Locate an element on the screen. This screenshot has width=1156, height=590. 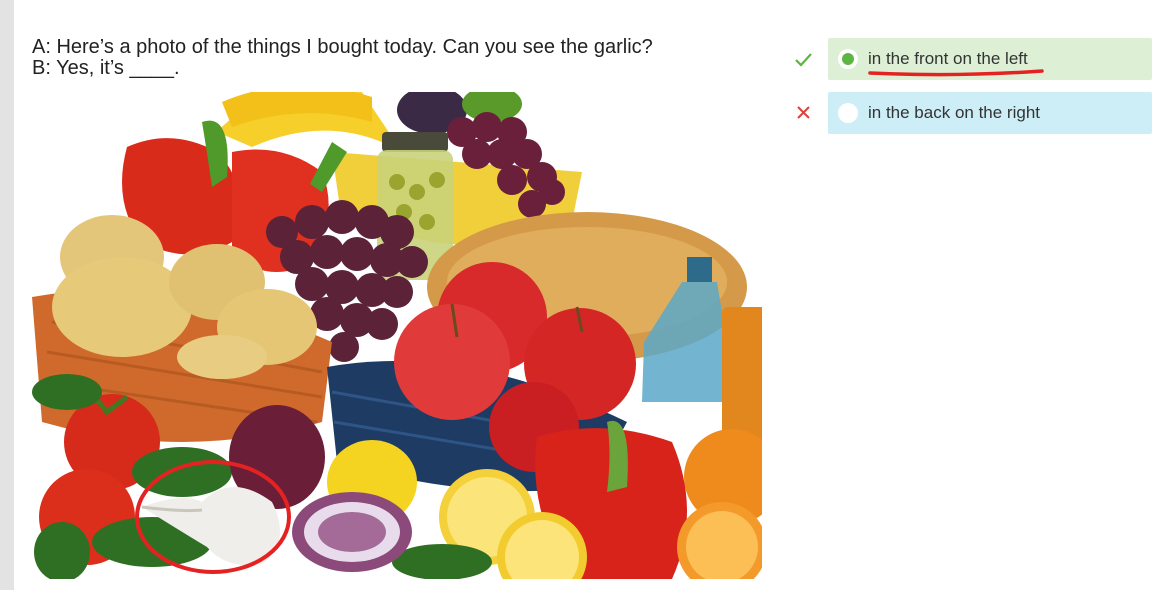
answer-option-2-label: in the back on the right is located at coordinates (954, 112).